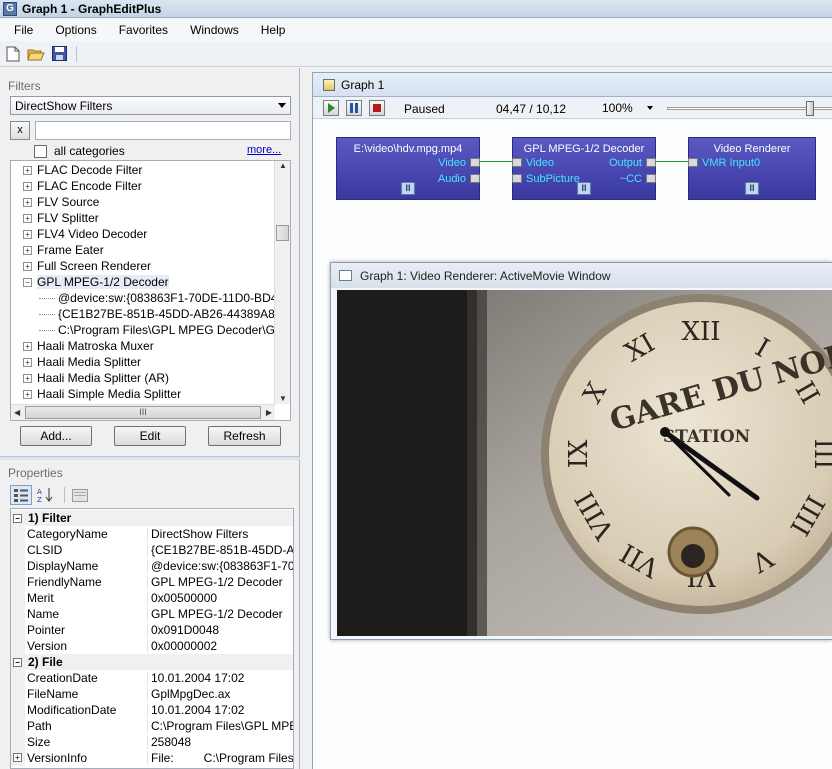 The height and width of the screenshot is (769, 832). Describe the element at coordinates (20, 30) in the screenshot. I see `menu-file: File` at that location.